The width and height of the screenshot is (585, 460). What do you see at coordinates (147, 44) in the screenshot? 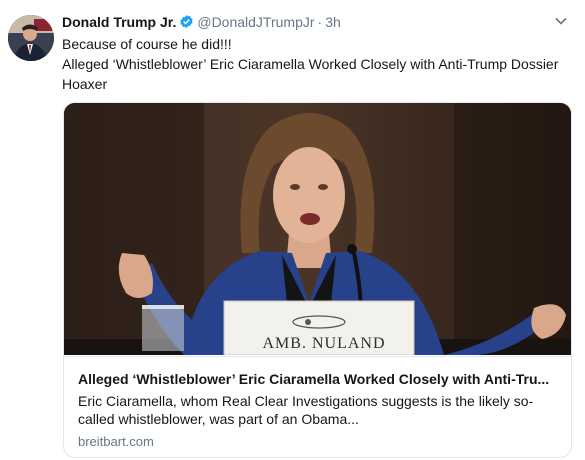
I see `tweet-text-line: Because of course he did!!!` at bounding box center [147, 44].